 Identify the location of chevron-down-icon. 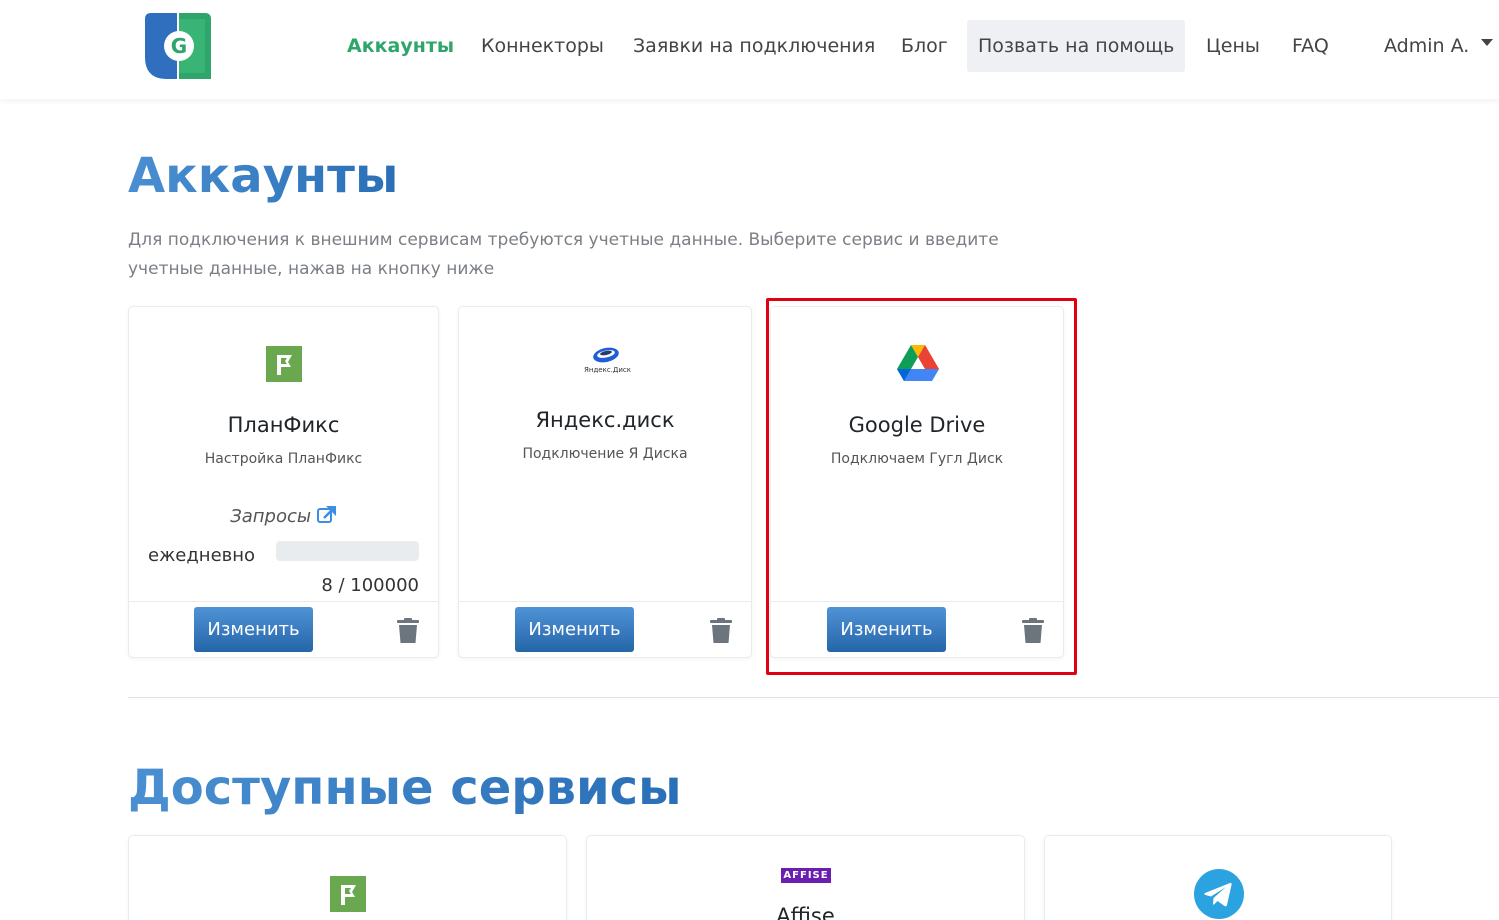
(1487, 42).